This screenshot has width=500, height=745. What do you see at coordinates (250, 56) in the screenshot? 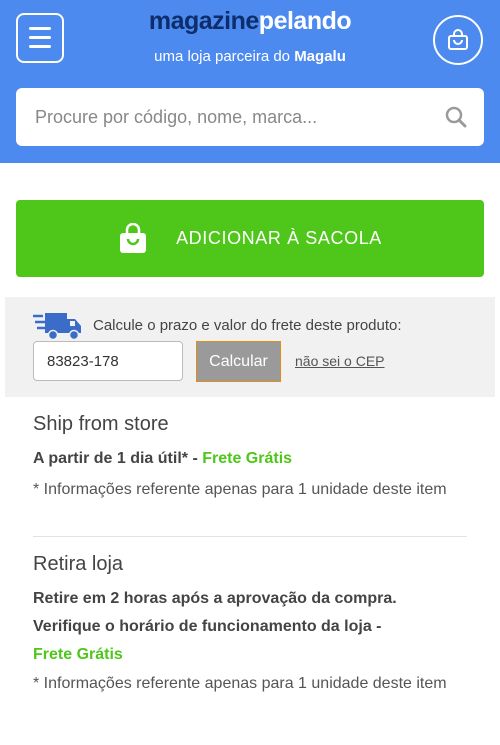
I see `tagline: uma loja parceira do Magalu` at bounding box center [250, 56].